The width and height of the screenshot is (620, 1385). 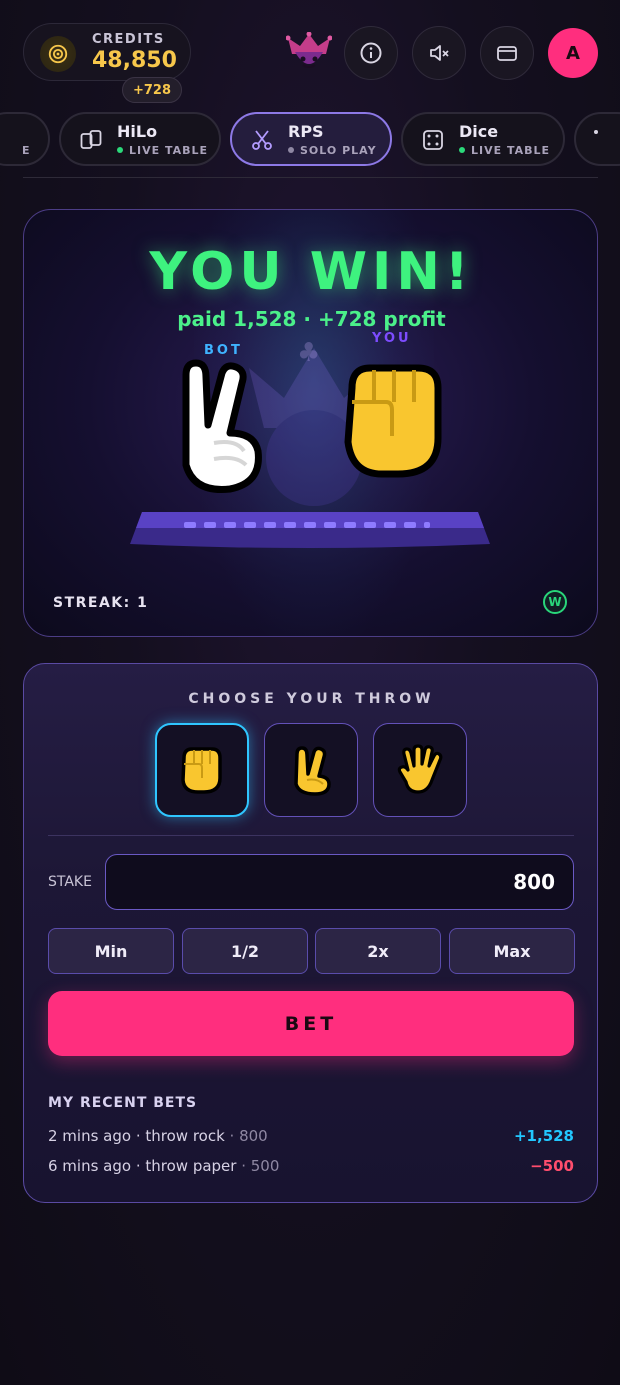 What do you see at coordinates (393, 421) in the screenshot?
I see `you-rock-fist-icon` at bounding box center [393, 421].